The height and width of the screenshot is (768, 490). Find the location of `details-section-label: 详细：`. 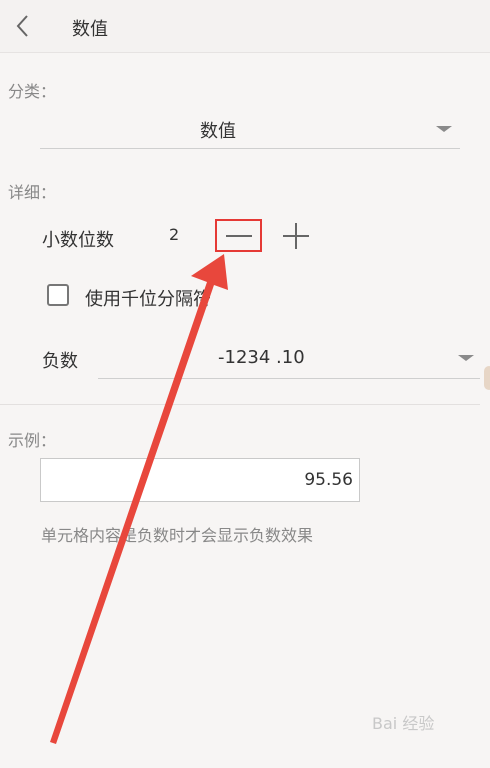

details-section-label: 详细： is located at coordinates (32, 192).